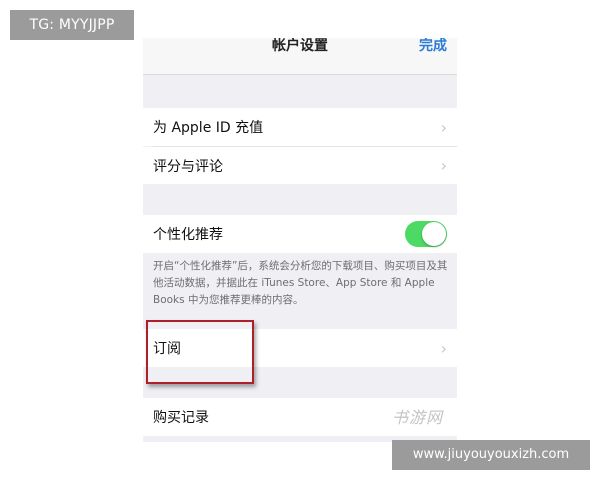 This screenshot has height=480, width=600. Describe the element at coordinates (188, 235) in the screenshot. I see `row-label: 个性化推荐` at that location.